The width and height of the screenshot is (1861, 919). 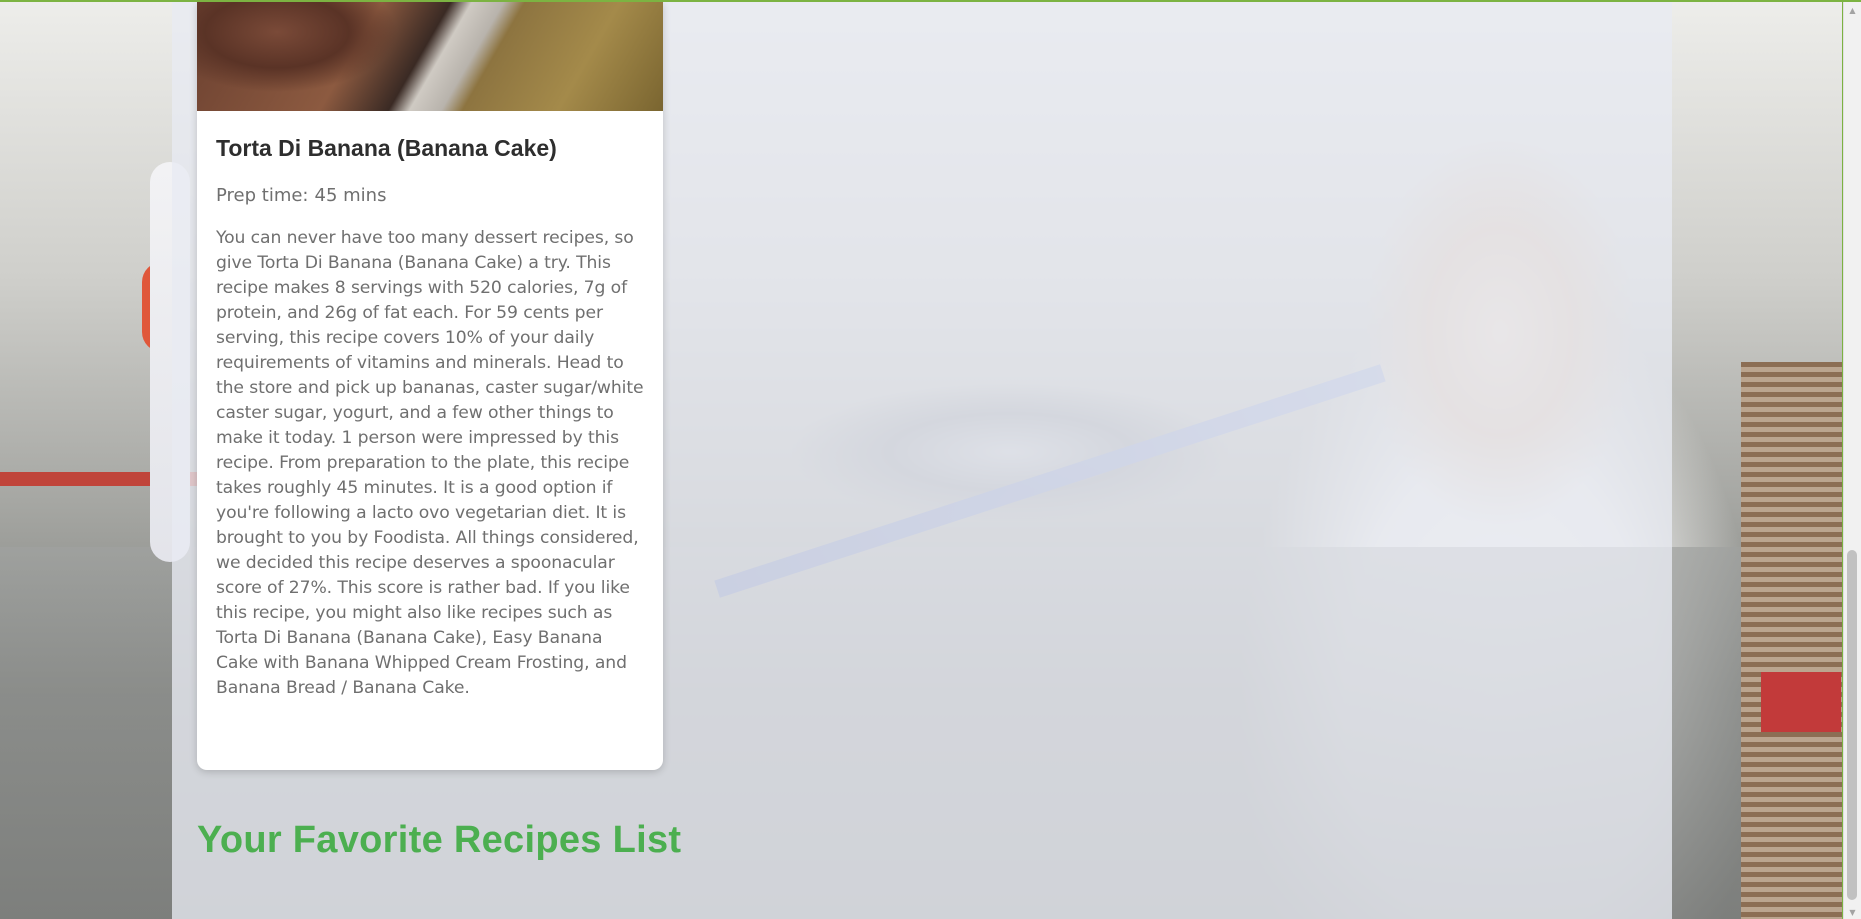 I want to click on scroll-down-arrow-icon: ▼, so click(x=1852, y=911).